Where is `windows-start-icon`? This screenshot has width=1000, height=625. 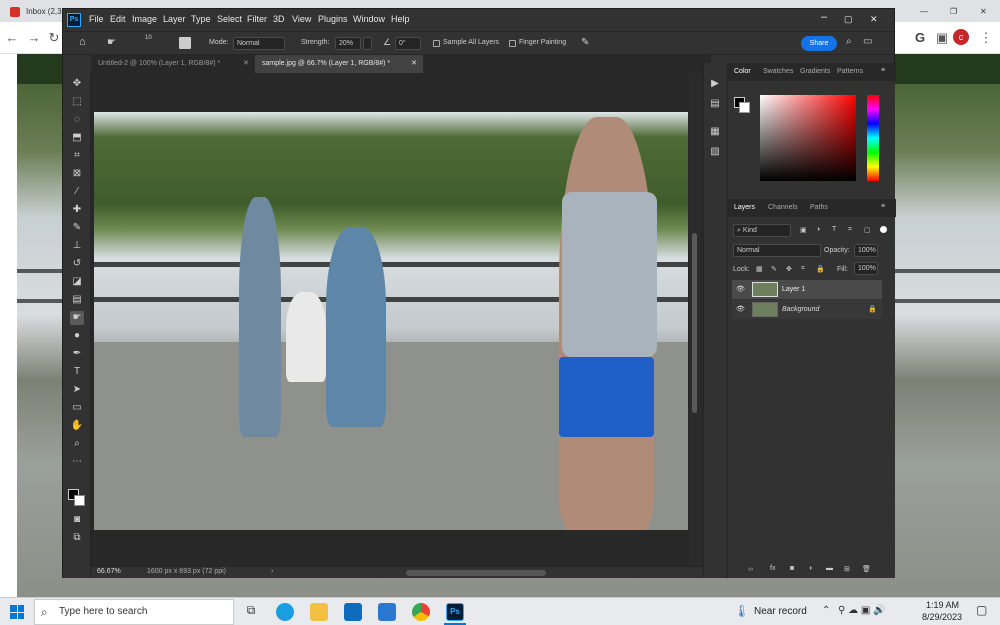 windows-start-icon is located at coordinates (17, 612).